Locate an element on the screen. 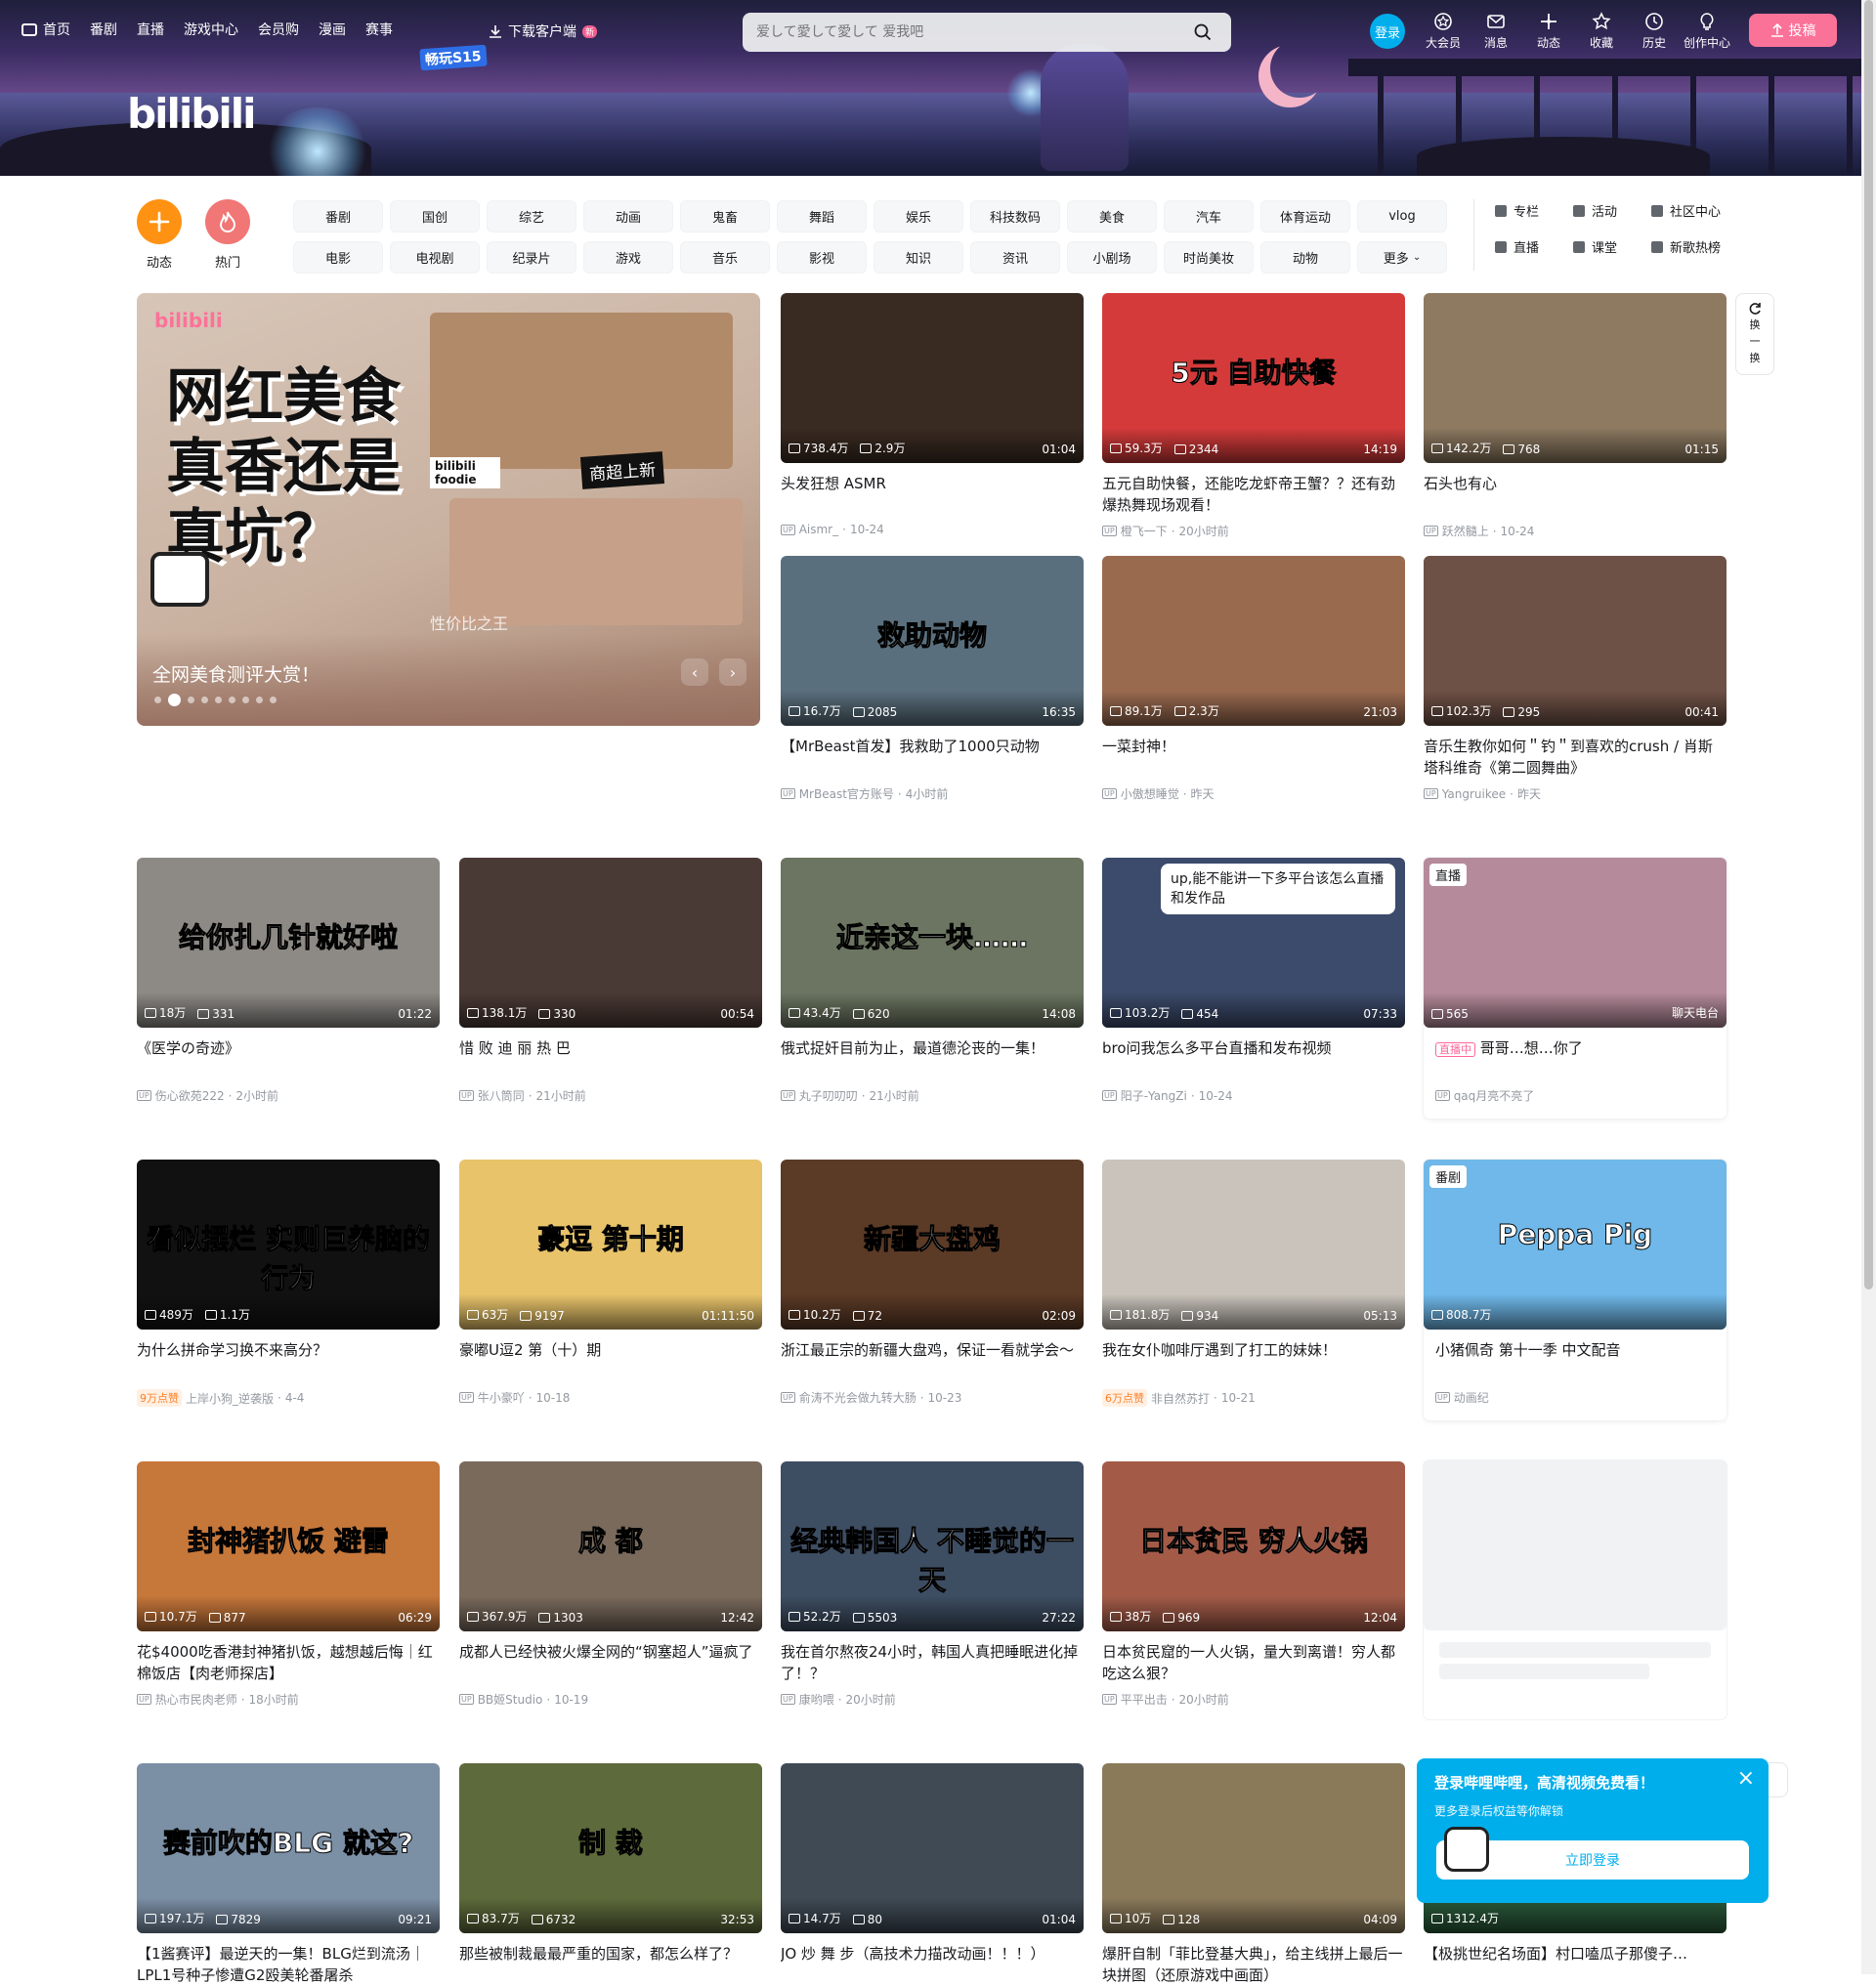  channel-20: 小剧场 is located at coordinates (1112, 257).